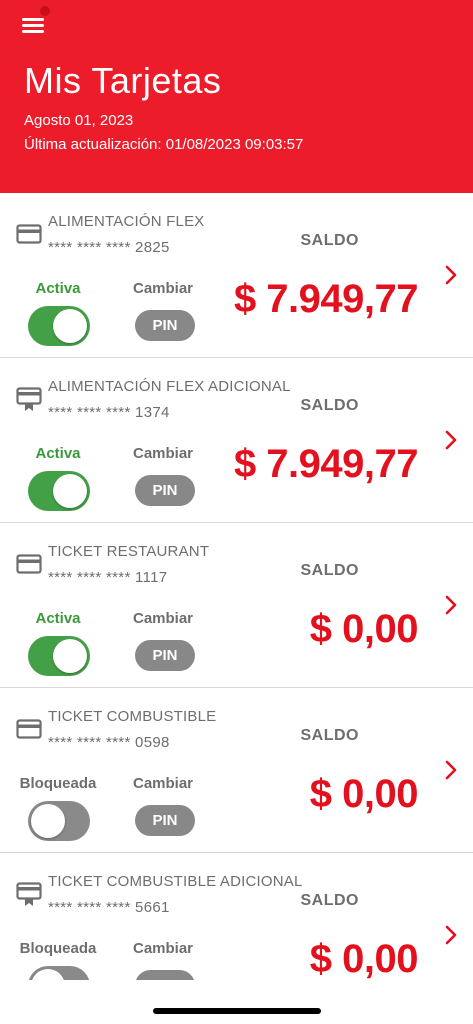 The height and width of the screenshot is (1024, 473). I want to click on card-name: ALIMENTACIÓN FLEX, so click(126, 221).